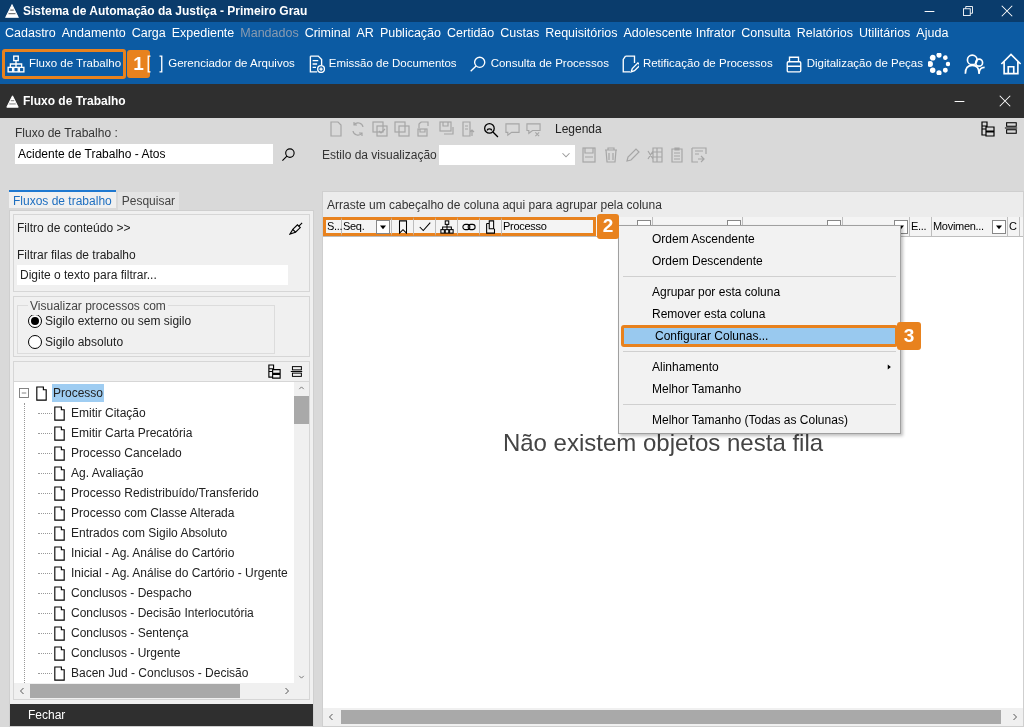  Describe the element at coordinates (107, 473) in the screenshot. I see `tree-item: Ag. Avaliação` at that location.